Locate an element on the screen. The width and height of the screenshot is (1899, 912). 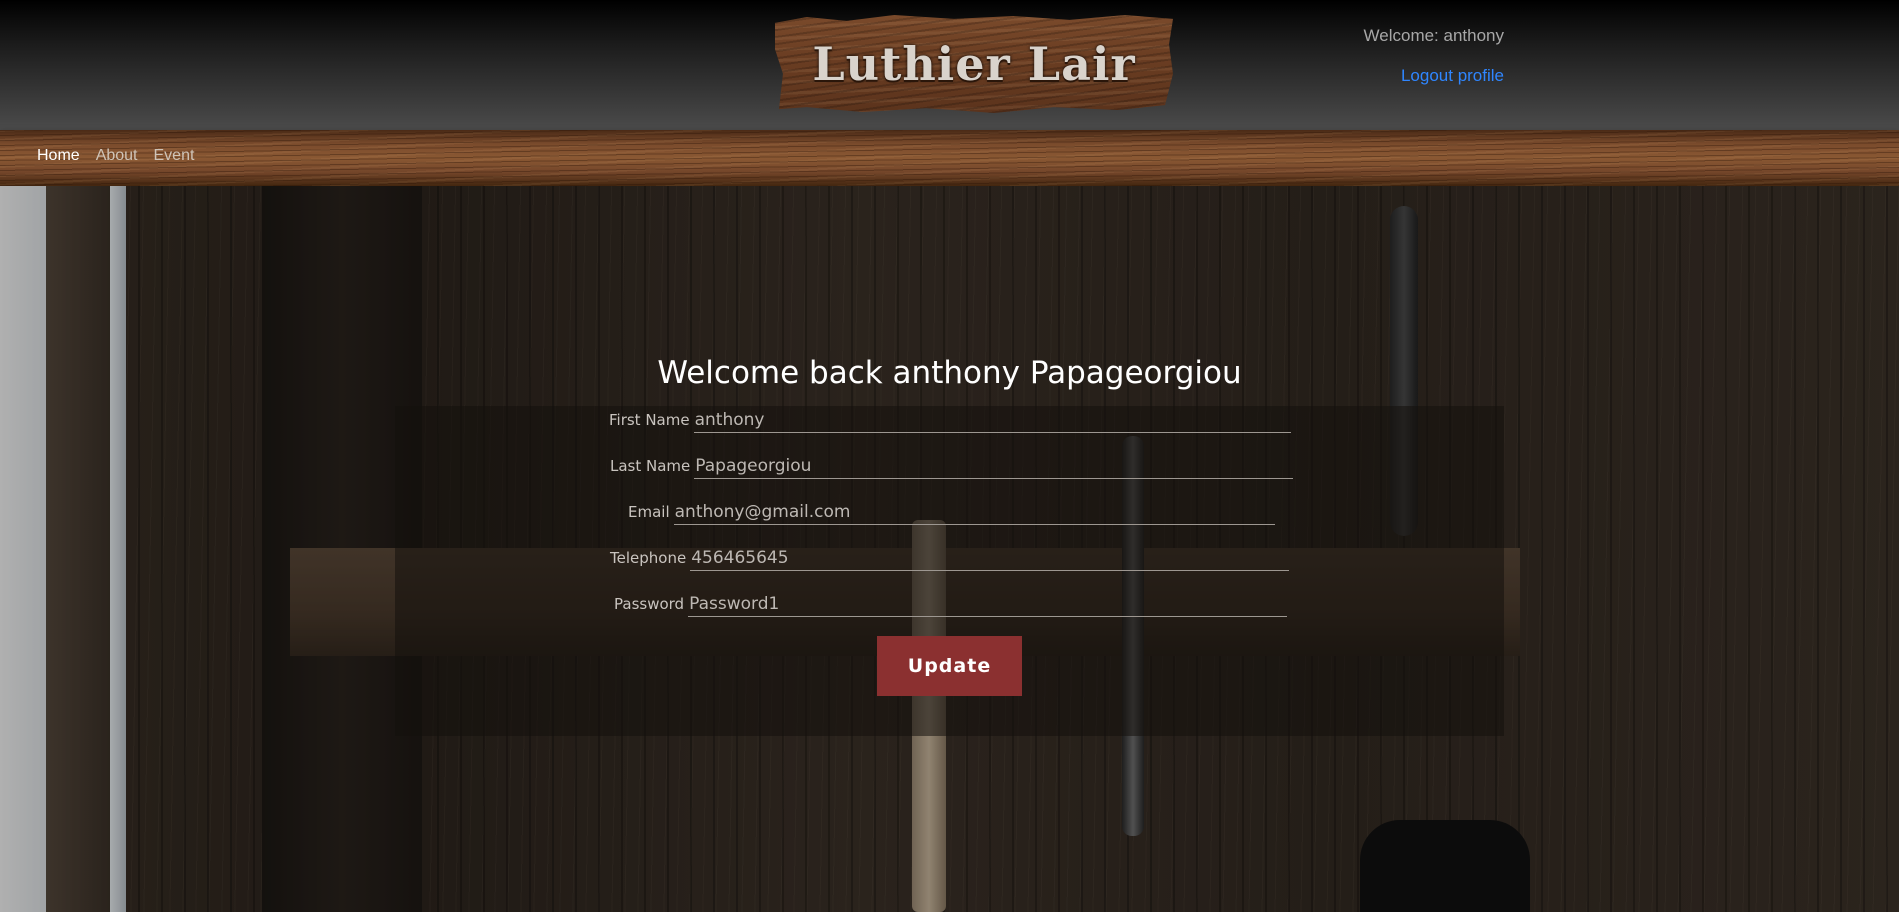
telephone-field: Telephone is located at coordinates (950, 559).